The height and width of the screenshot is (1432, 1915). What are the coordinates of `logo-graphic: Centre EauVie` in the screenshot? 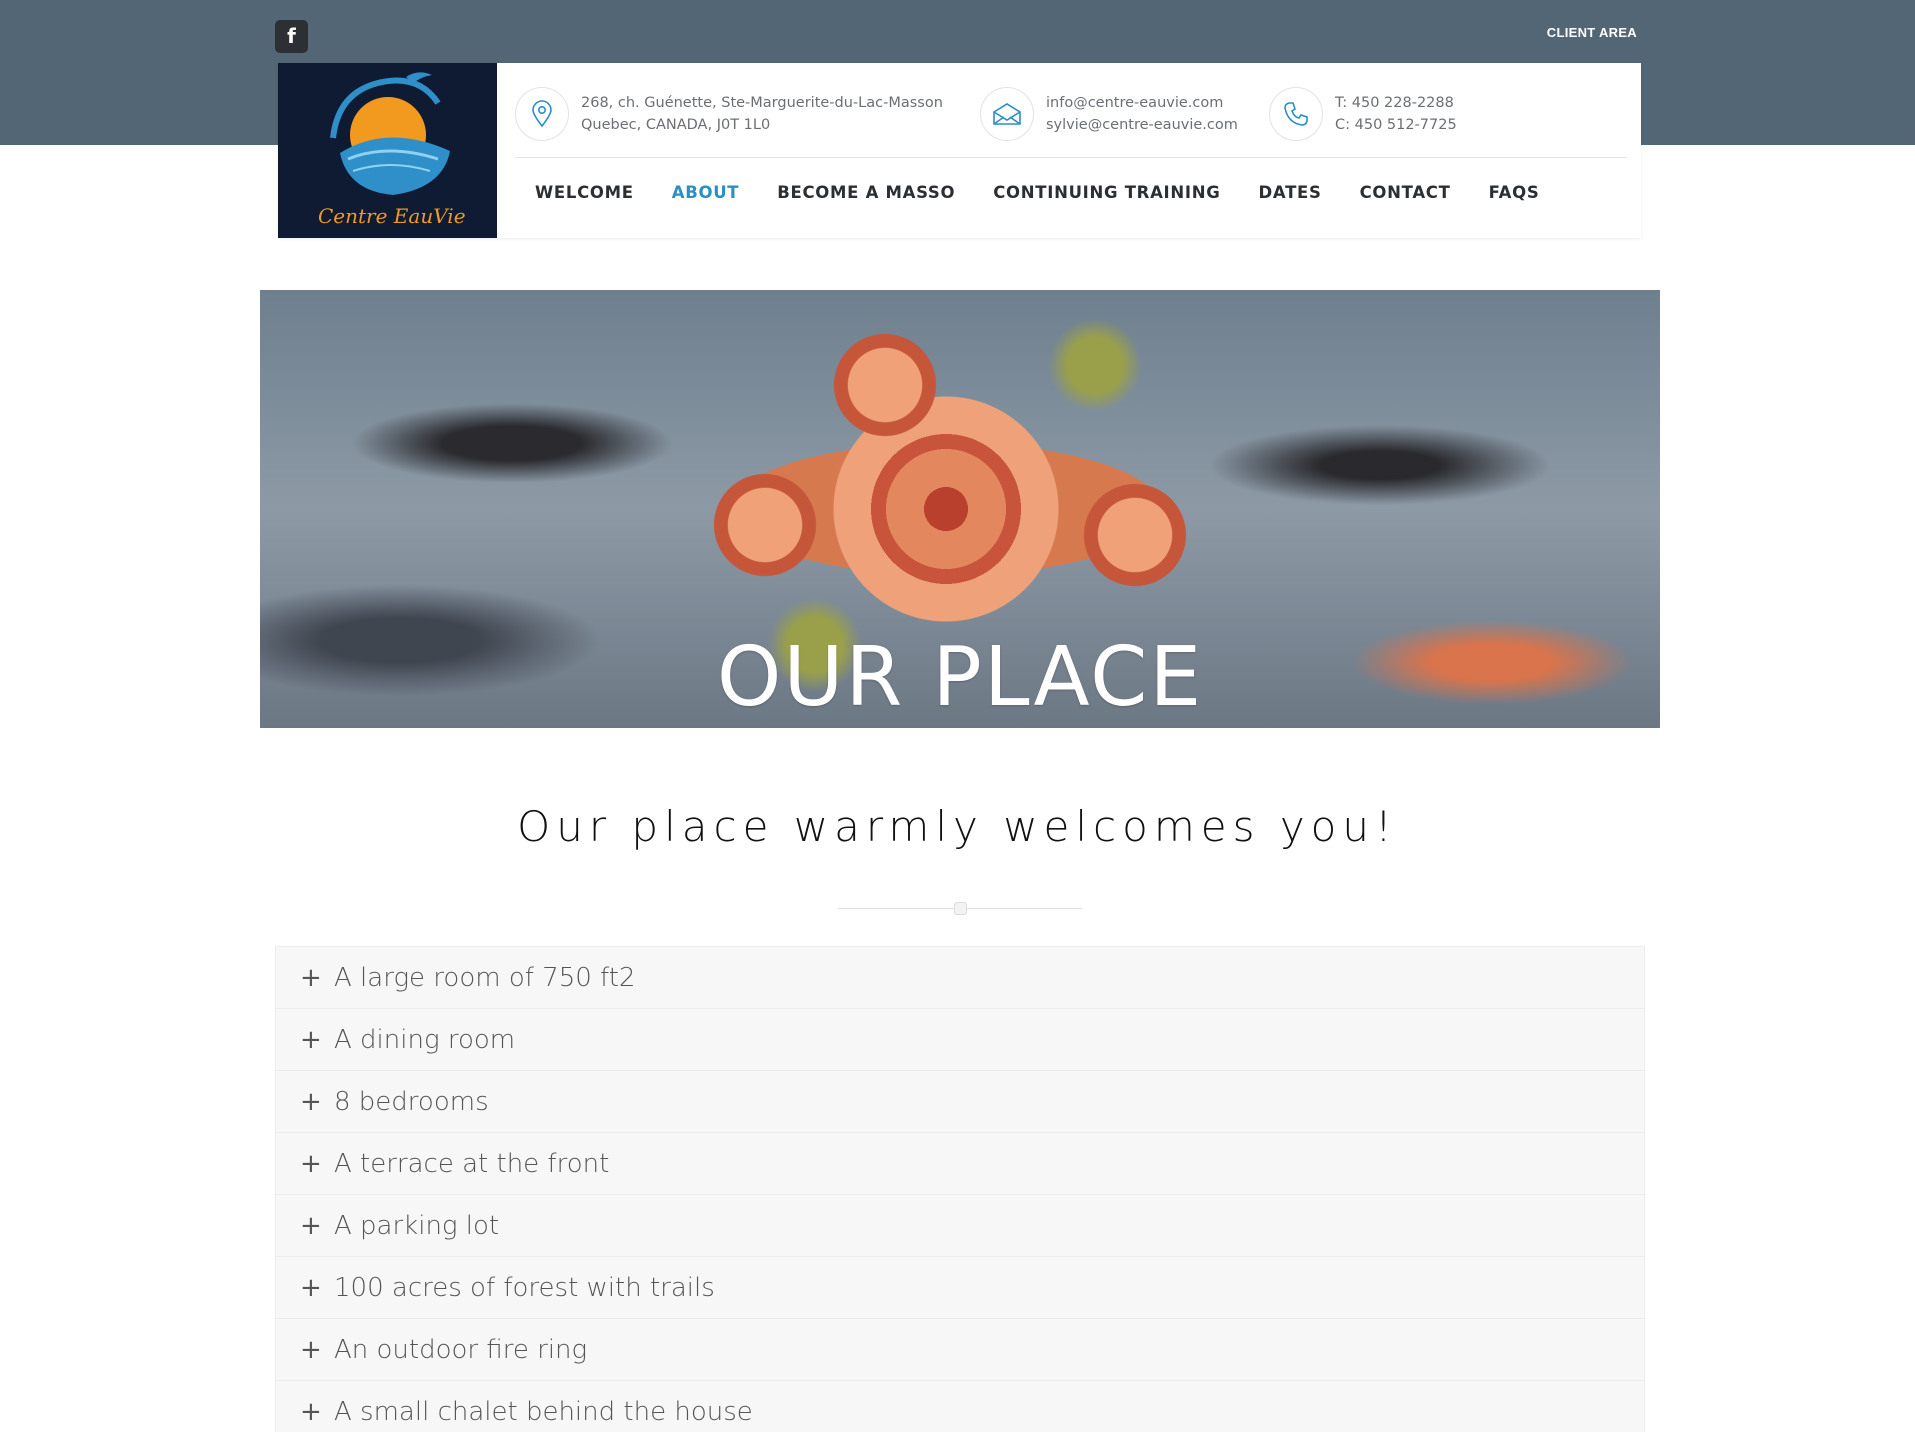 It's located at (387, 150).